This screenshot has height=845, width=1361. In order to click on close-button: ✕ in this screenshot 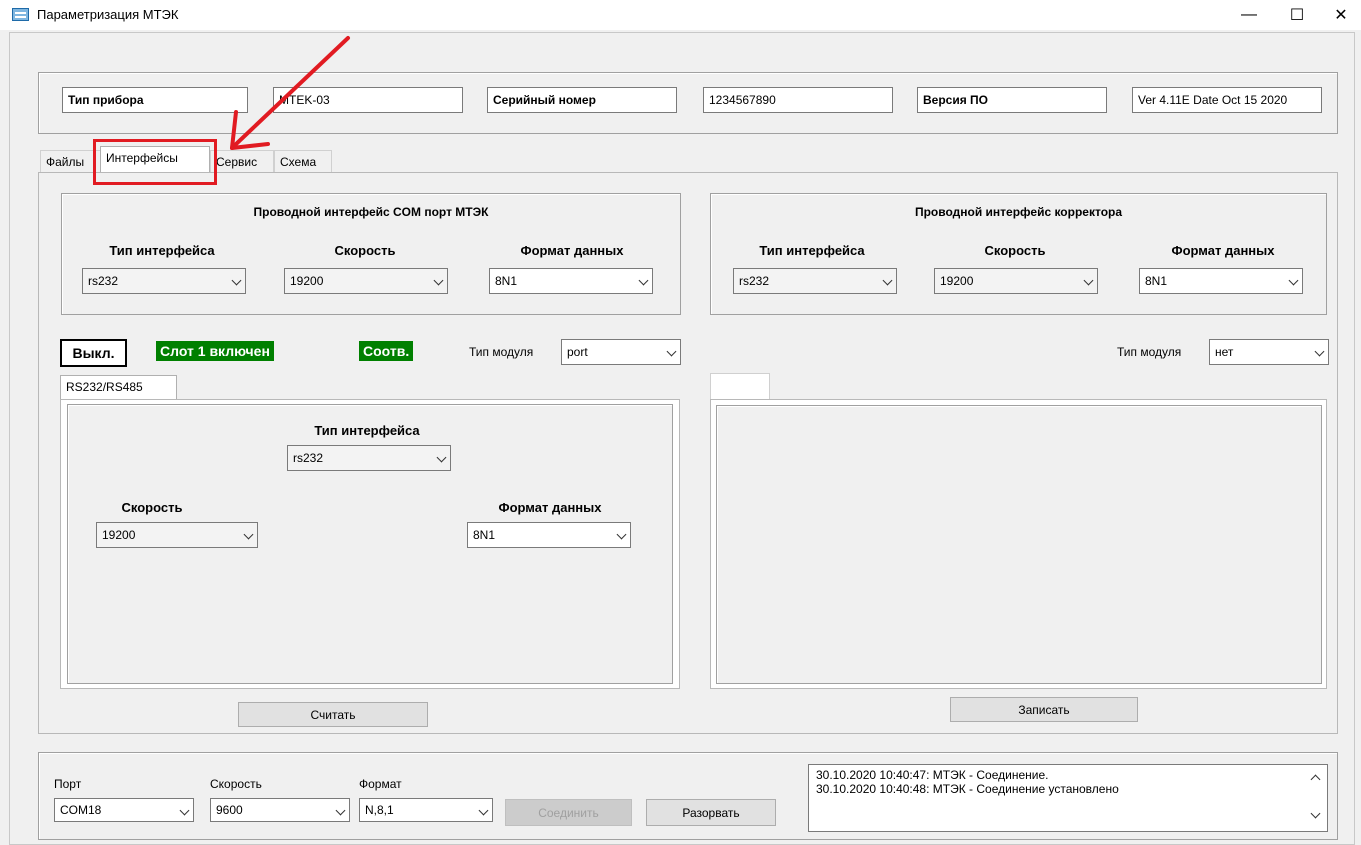, I will do `click(1339, 15)`.